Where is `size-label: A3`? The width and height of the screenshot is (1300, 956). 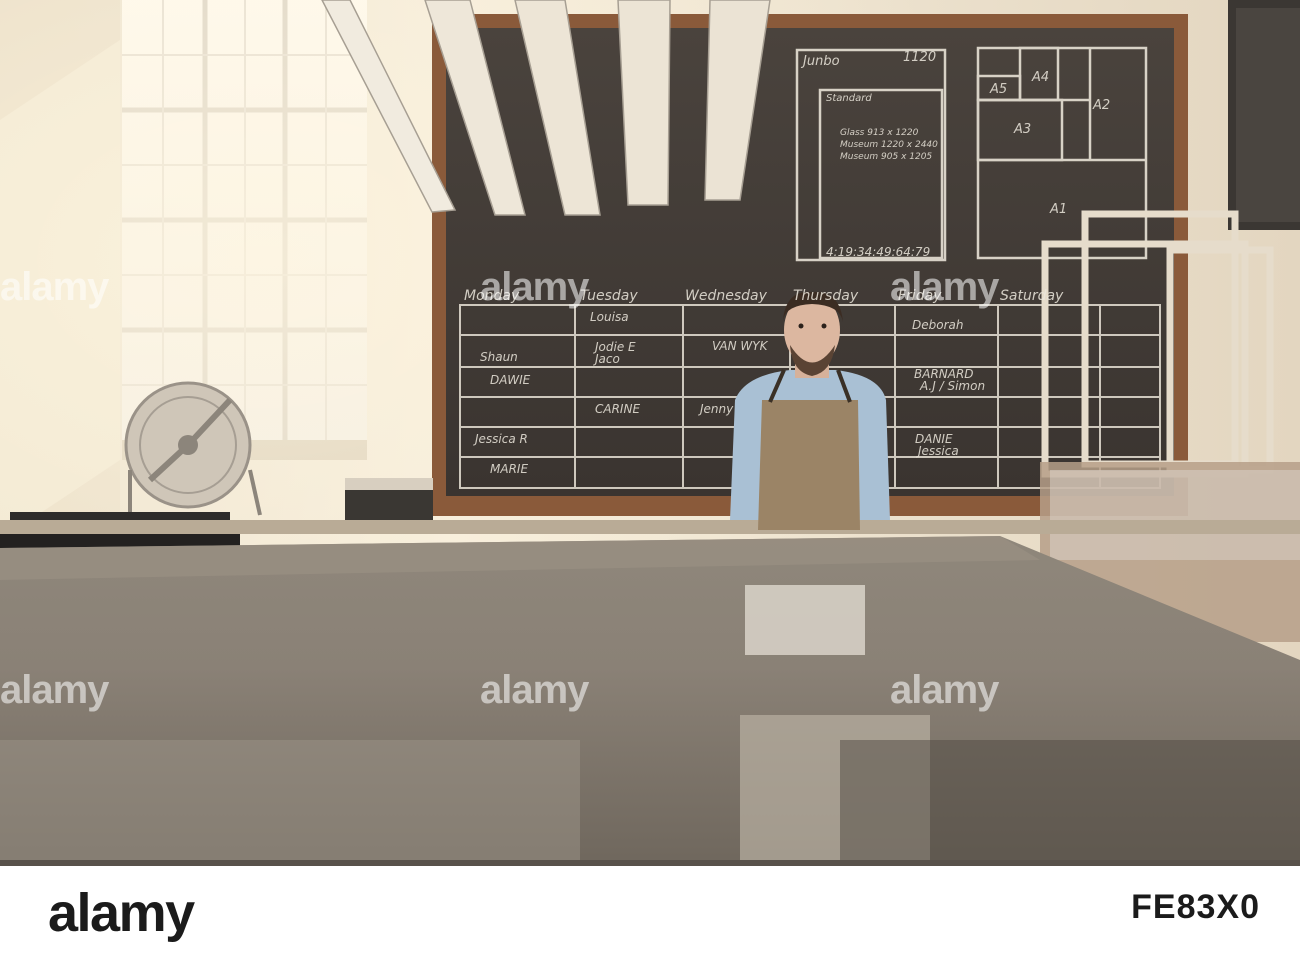
size-label: A3 is located at coordinates (1023, 129).